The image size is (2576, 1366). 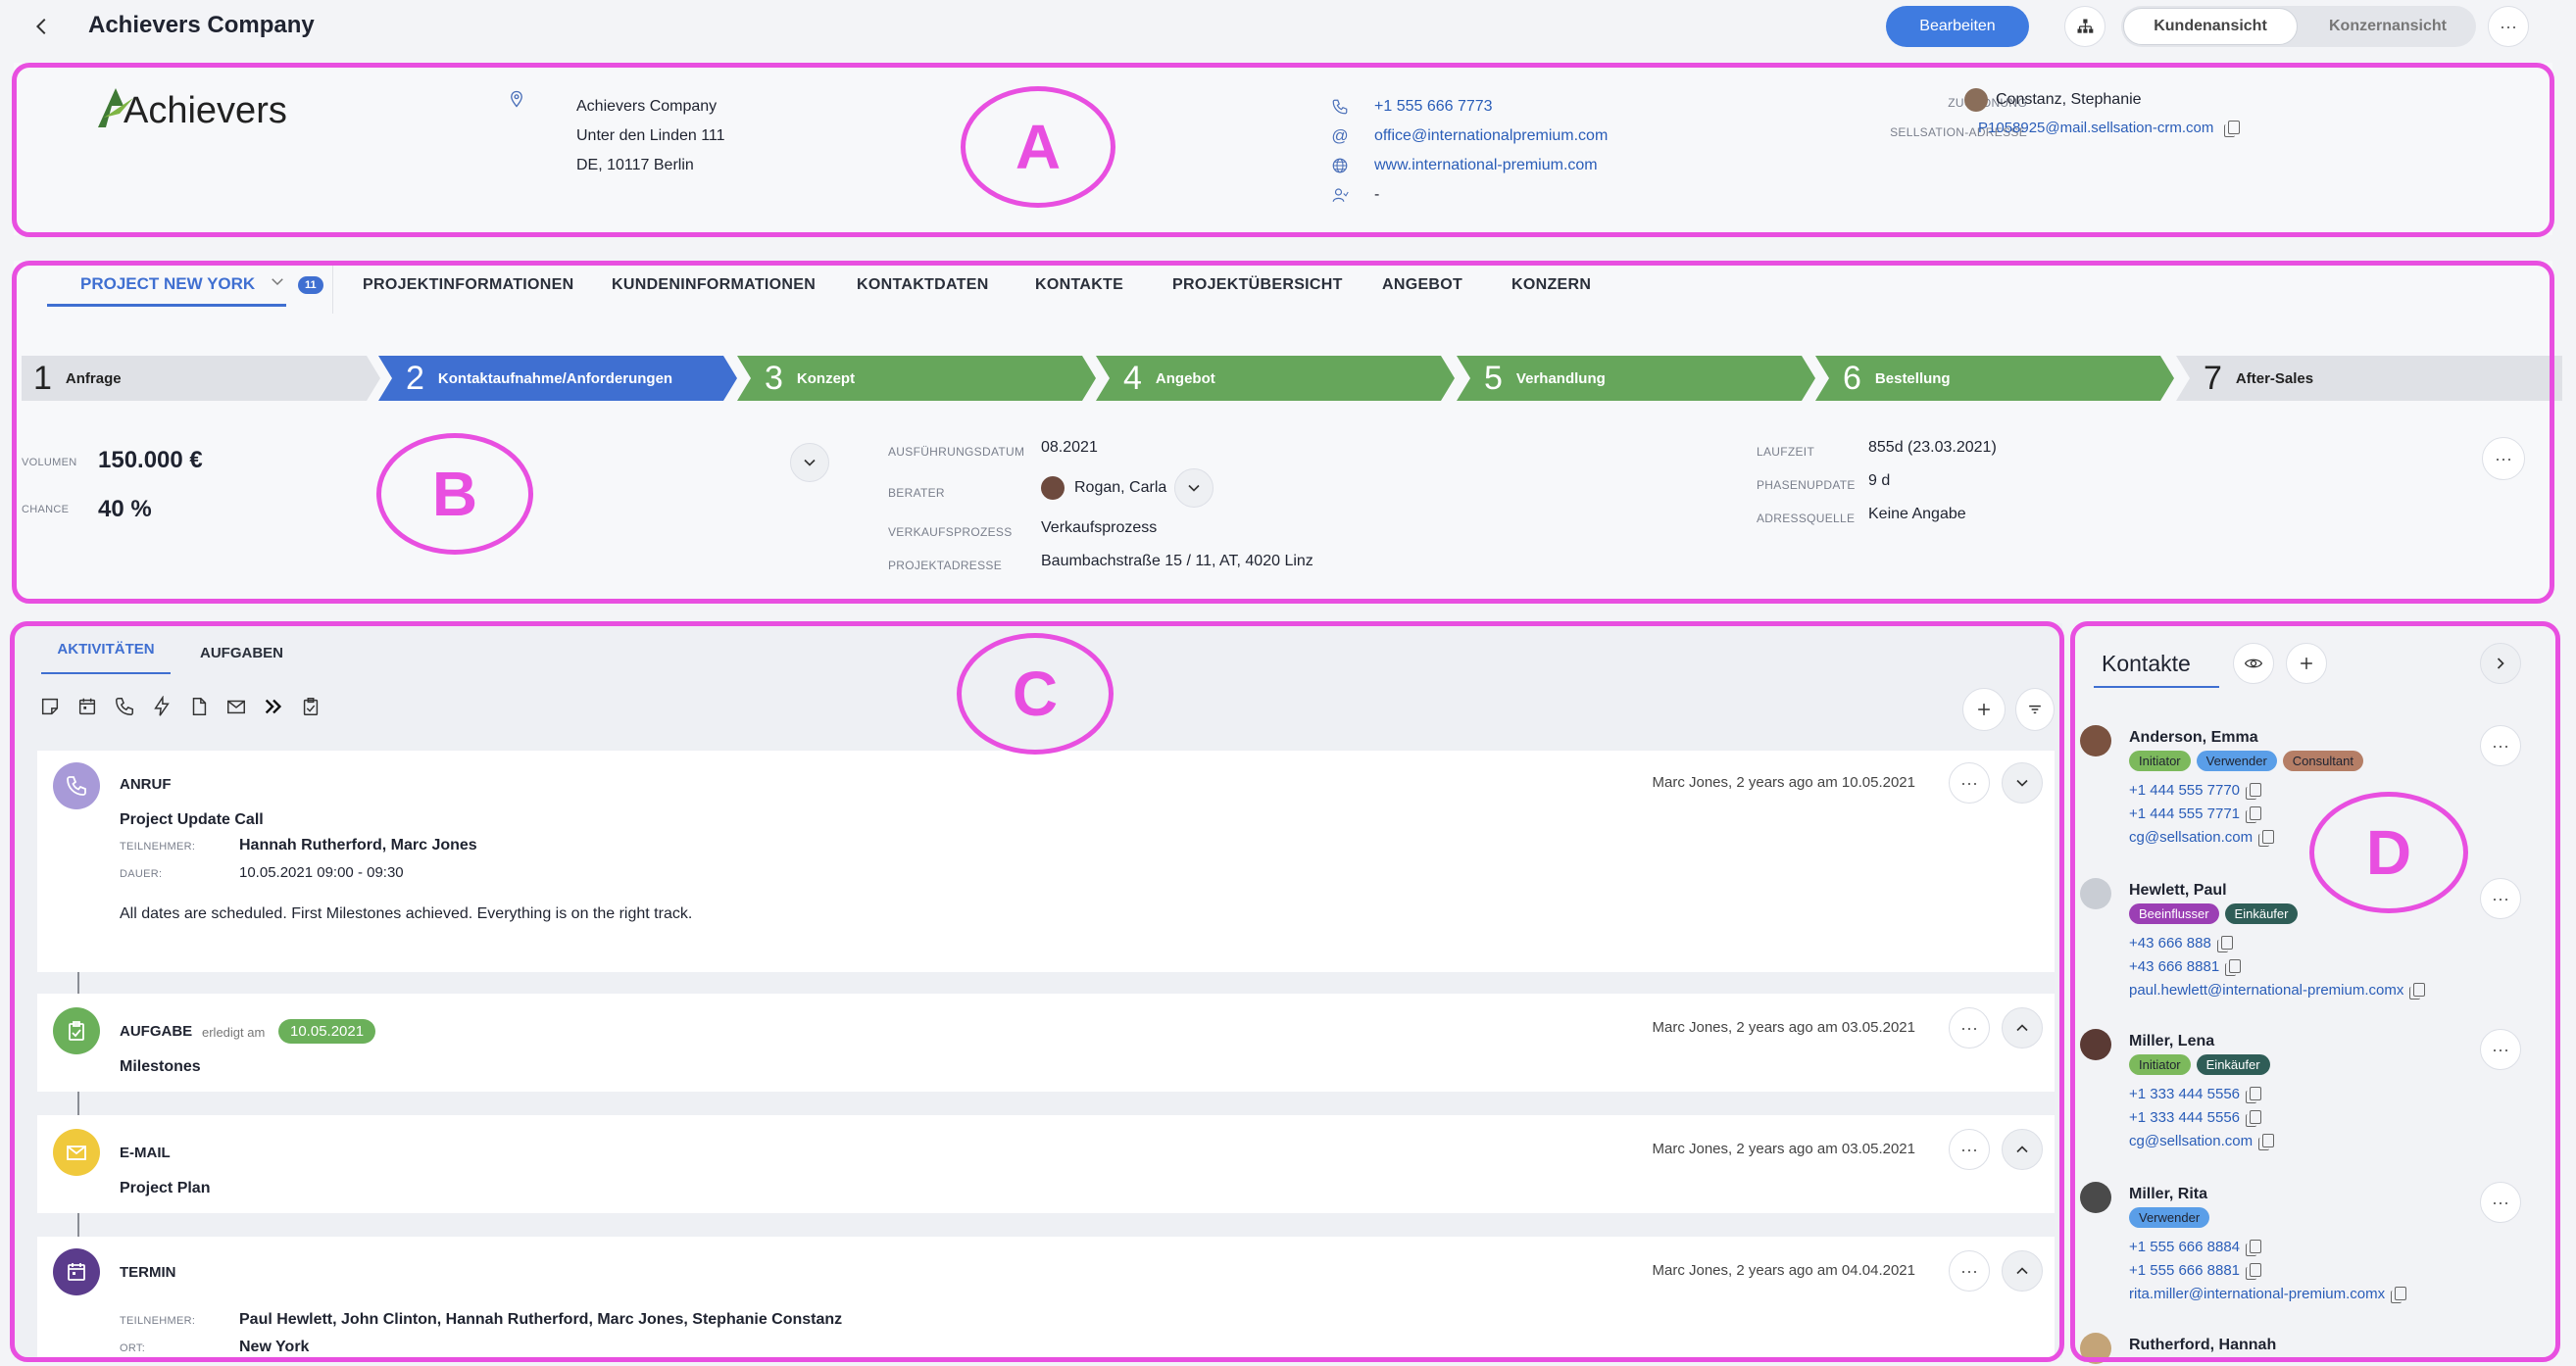 I want to click on advisor-dropdown-button, so click(x=1194, y=488).